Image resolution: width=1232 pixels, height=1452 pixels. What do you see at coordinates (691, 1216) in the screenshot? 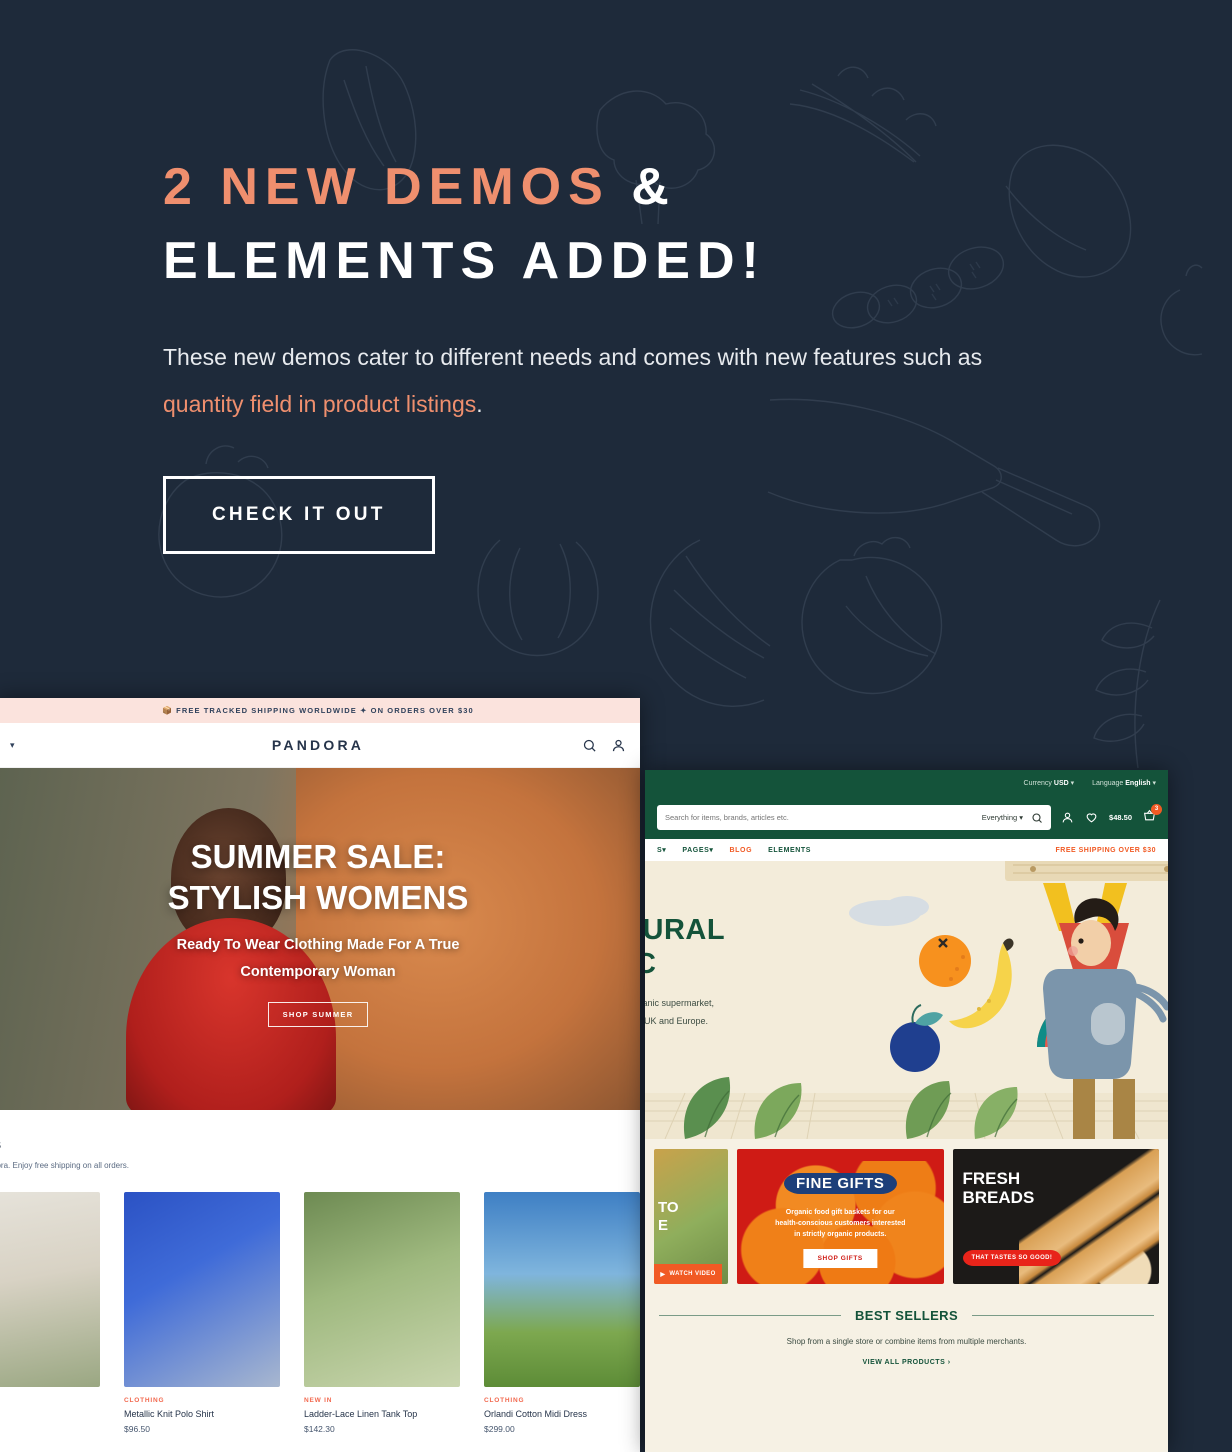
I see `promo-card-video: TO E ▶ WATCH VIDEO` at bounding box center [691, 1216].